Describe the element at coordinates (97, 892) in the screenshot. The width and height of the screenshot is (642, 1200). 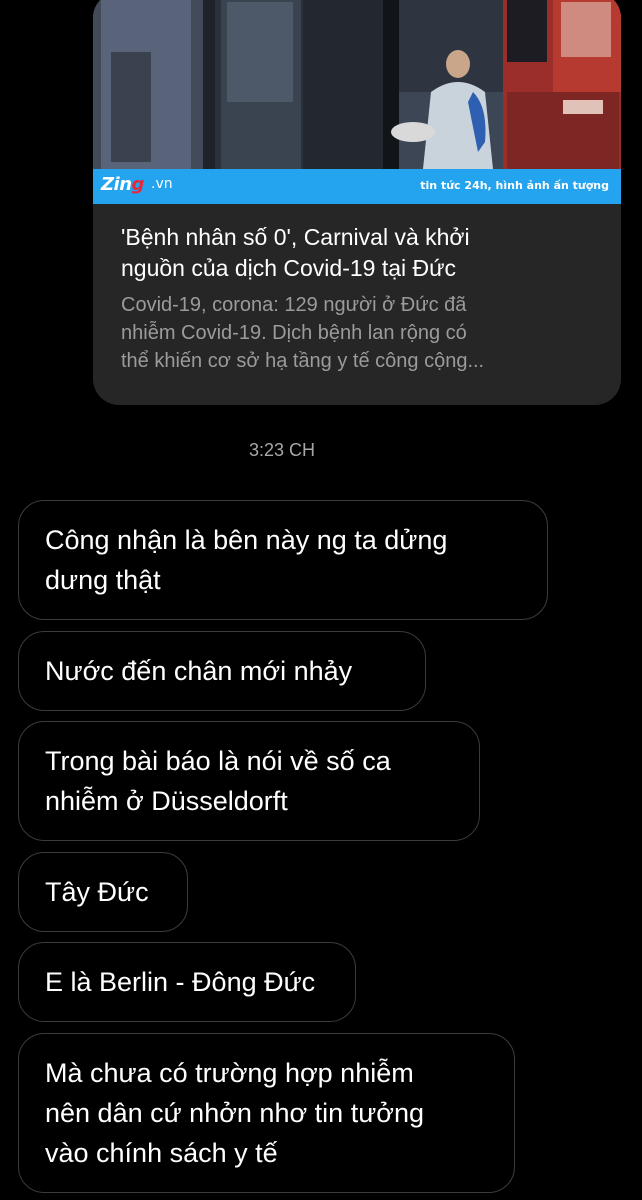
I see `message-text-line: Tây Đức` at that location.